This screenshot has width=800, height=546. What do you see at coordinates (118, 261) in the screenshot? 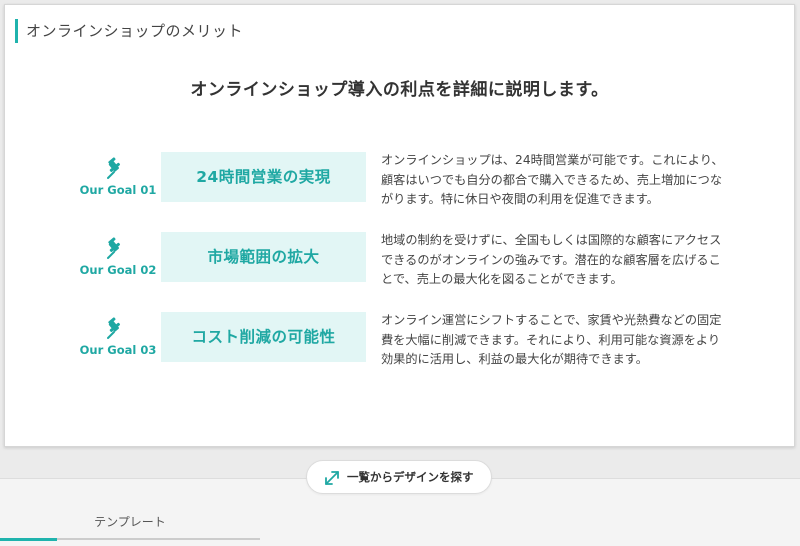
I see `goal-badge: Our Goal 02` at bounding box center [118, 261].